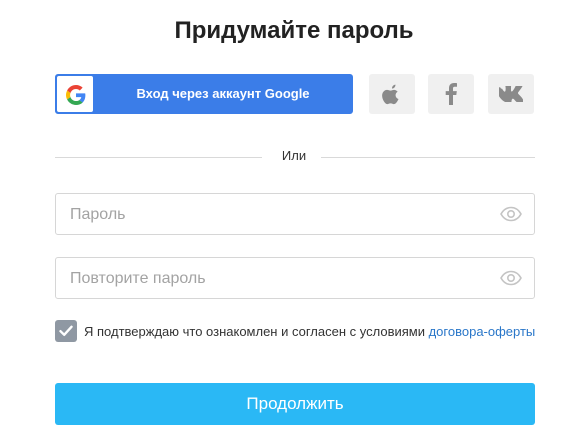 The image size is (588, 446). I want to click on divider-left, so click(158, 157).